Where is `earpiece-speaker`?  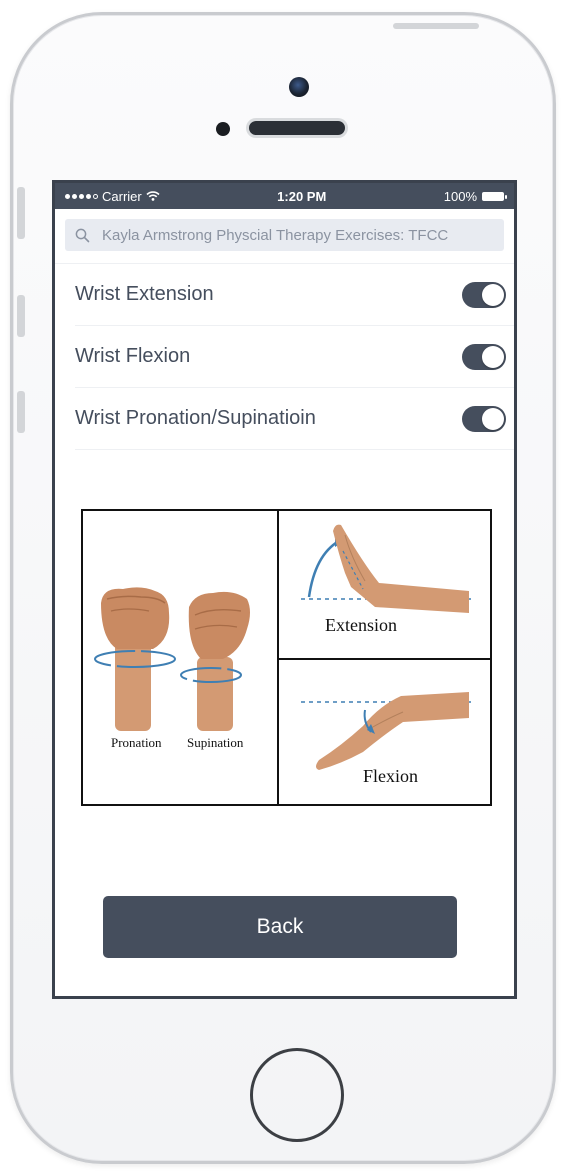
earpiece-speaker is located at coordinates (297, 128).